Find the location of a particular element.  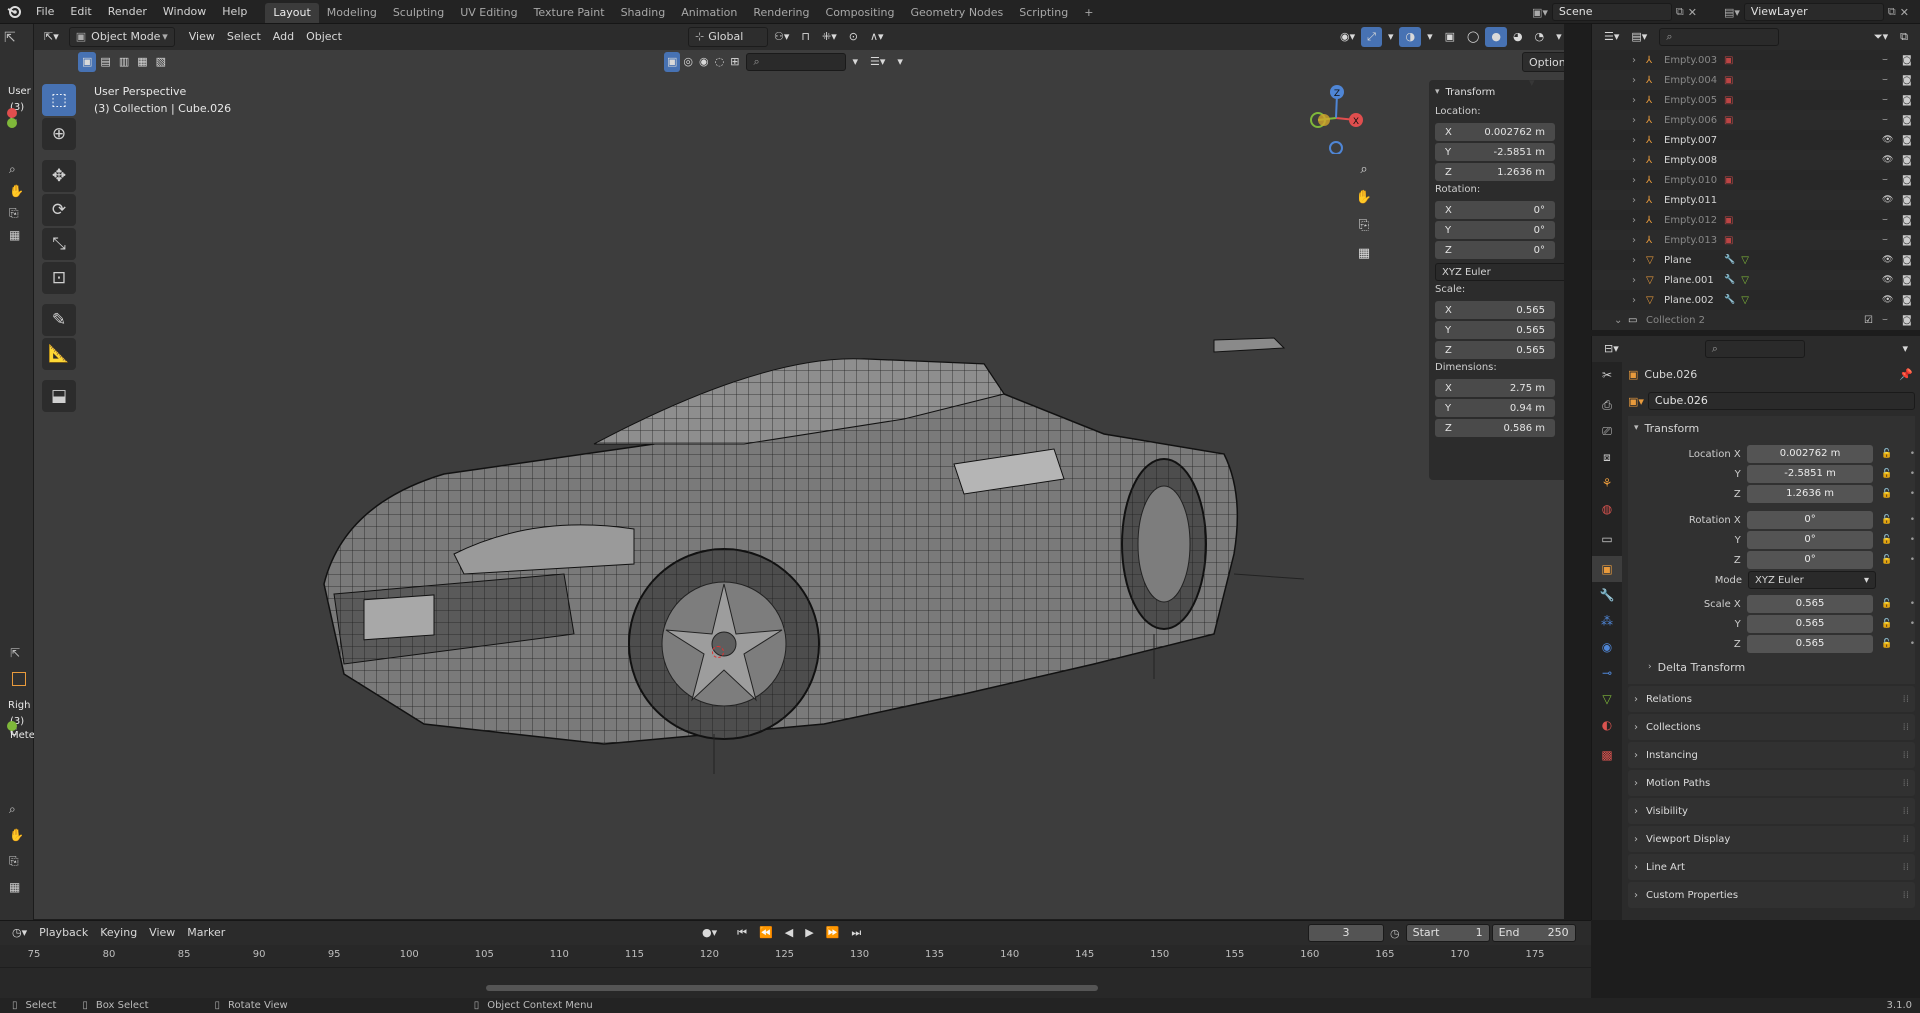

menu-file: File is located at coordinates (45, 12).